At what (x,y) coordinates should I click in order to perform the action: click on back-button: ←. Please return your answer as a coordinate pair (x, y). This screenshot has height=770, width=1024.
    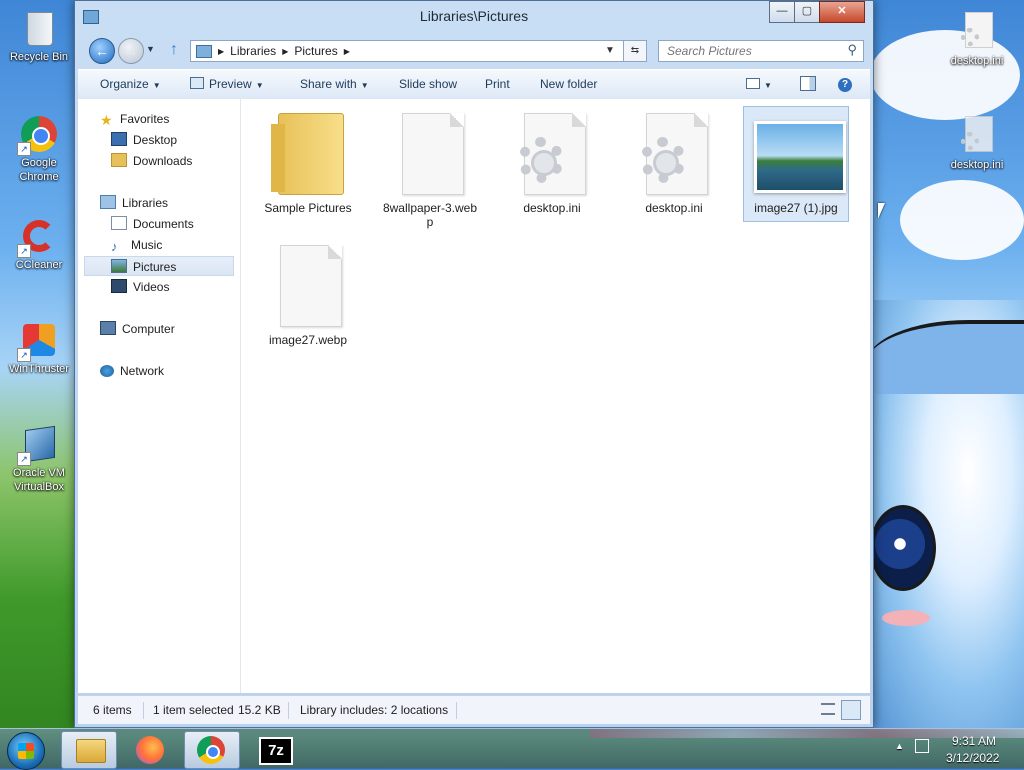
    Looking at the image, I should click on (102, 51).